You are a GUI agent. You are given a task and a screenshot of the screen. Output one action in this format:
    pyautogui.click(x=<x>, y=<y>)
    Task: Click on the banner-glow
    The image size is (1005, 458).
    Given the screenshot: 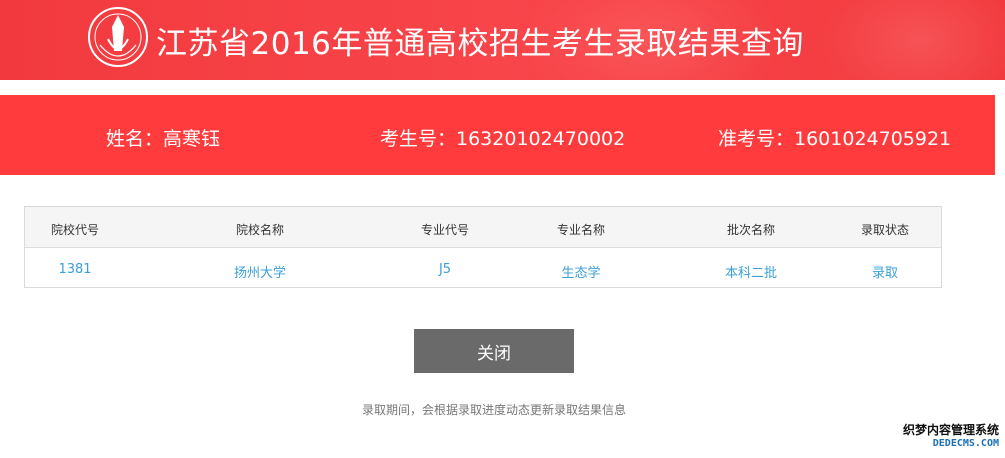 What is the action you would take?
    pyautogui.click(x=912, y=40)
    